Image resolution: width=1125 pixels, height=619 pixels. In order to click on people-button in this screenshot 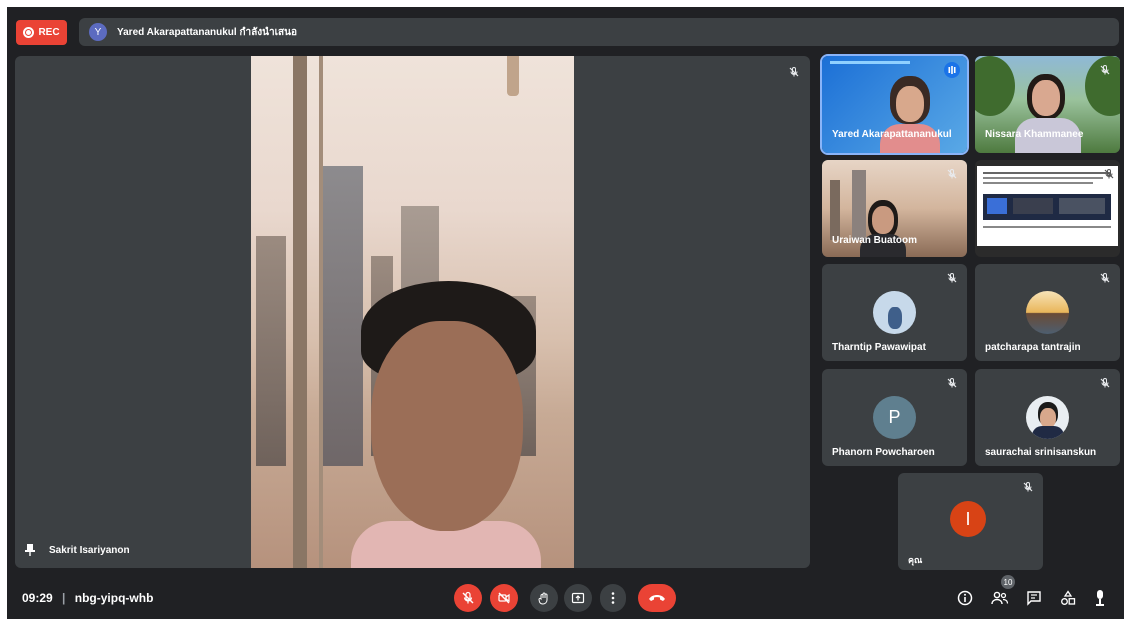, I will do `click(1000, 598)`.